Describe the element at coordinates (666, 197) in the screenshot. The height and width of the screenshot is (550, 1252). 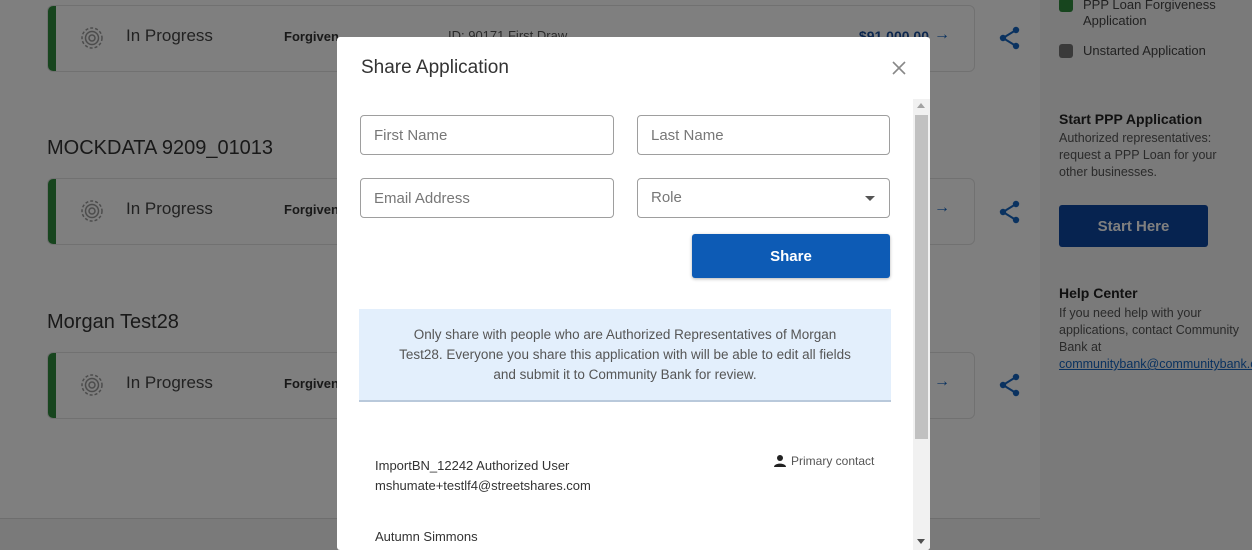
I see `role-select-label: Role` at that location.